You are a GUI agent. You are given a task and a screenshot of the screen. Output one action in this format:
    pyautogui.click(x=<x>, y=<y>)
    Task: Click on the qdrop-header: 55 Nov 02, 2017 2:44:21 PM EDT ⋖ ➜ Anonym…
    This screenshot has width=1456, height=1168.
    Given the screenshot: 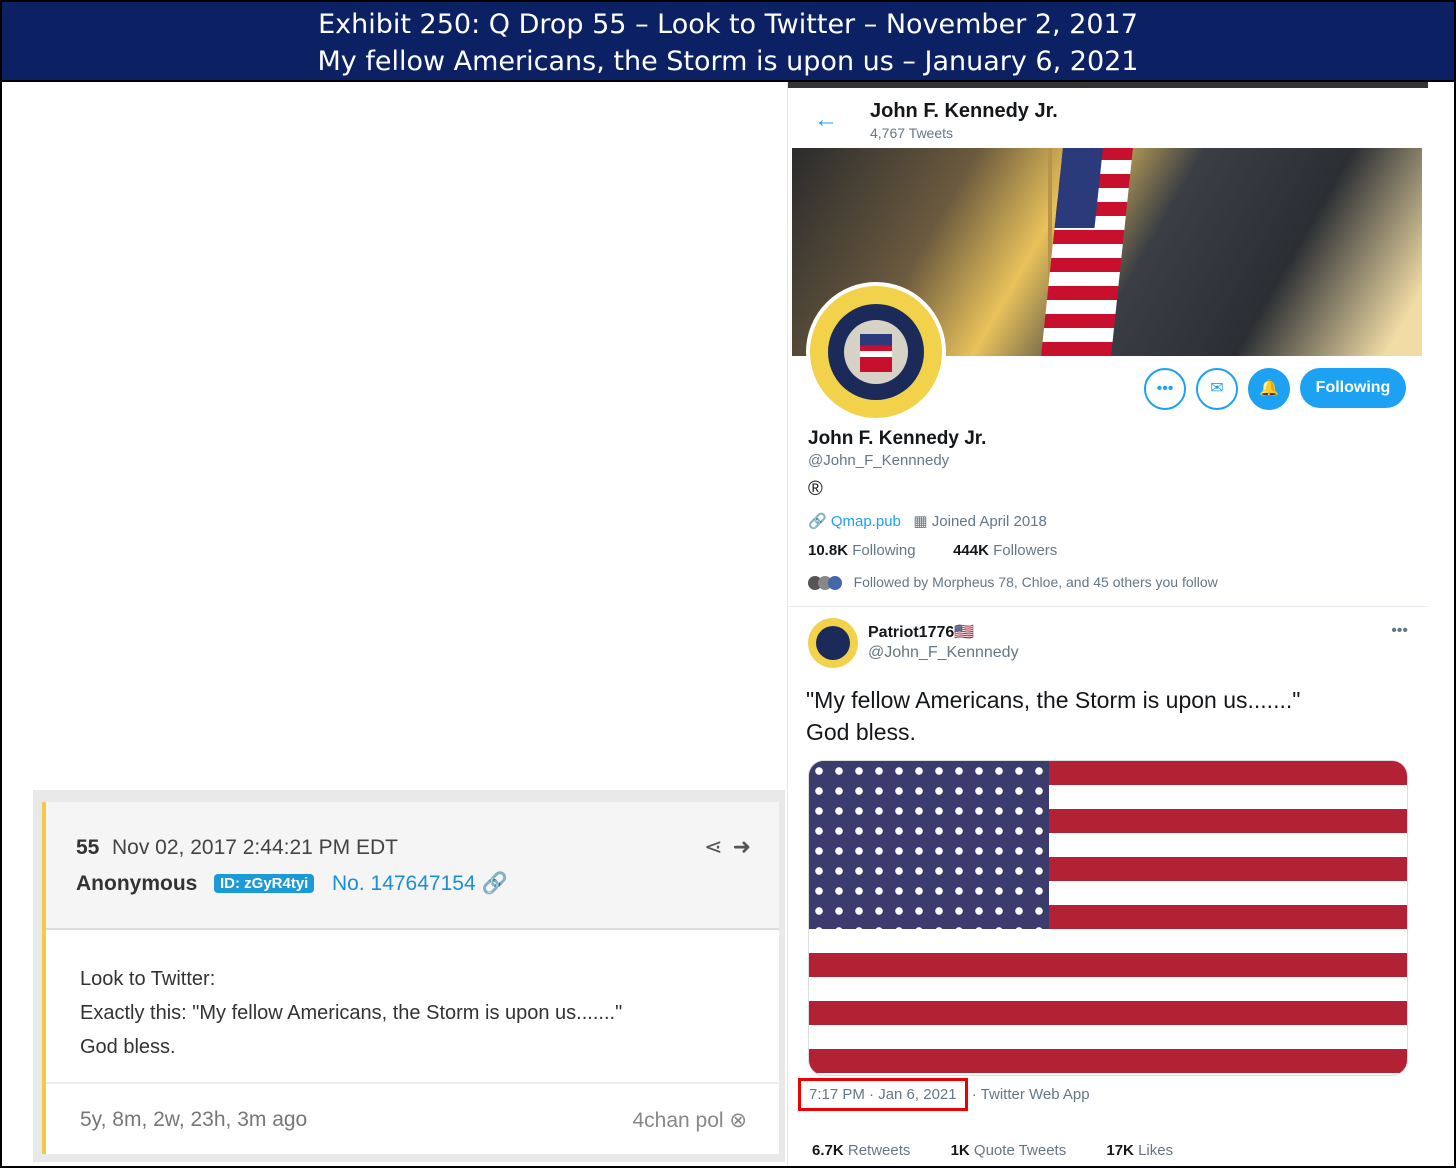 What is the action you would take?
    pyautogui.click(x=412, y=866)
    